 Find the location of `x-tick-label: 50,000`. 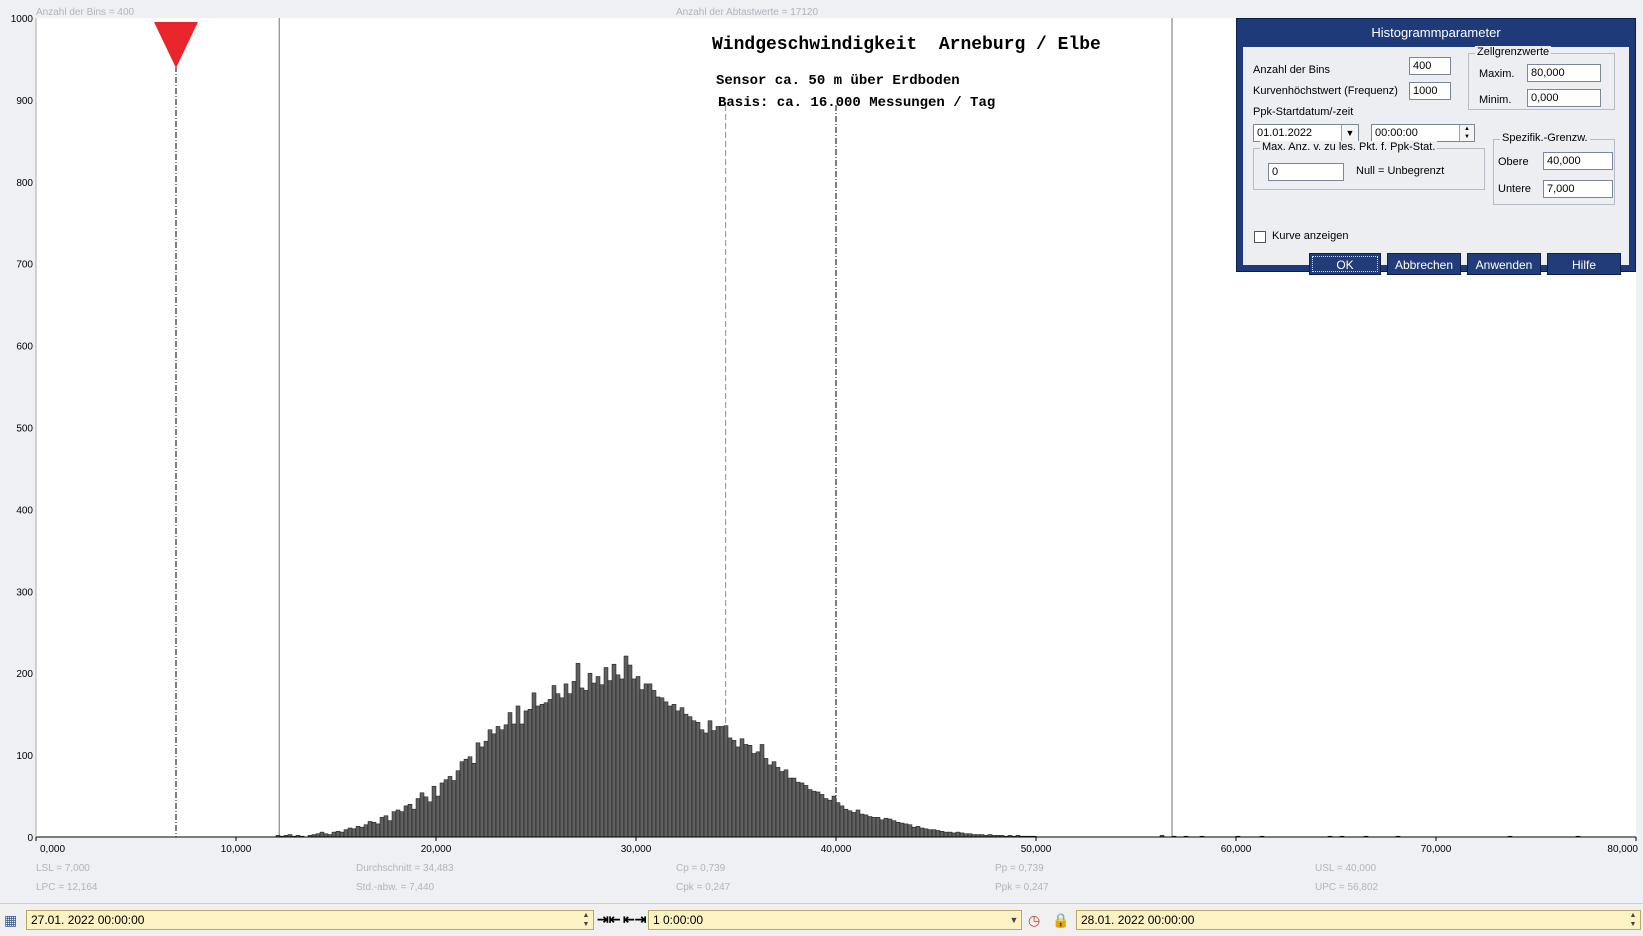

x-tick-label: 50,000 is located at coordinates (1036, 849).